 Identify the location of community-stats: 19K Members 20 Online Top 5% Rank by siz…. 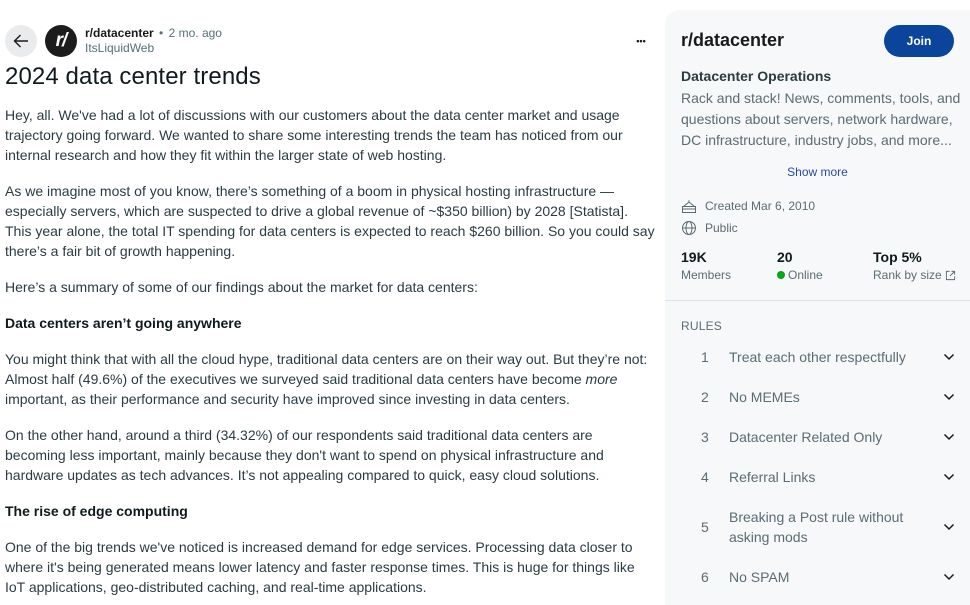
(821, 268).